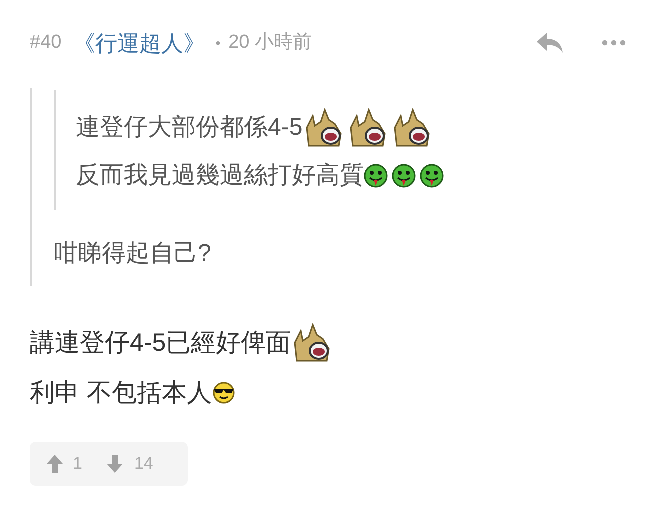 Image resolution: width=660 pixels, height=518 pixels. Describe the element at coordinates (77, 464) in the screenshot. I see `upvote-count: 1` at that location.